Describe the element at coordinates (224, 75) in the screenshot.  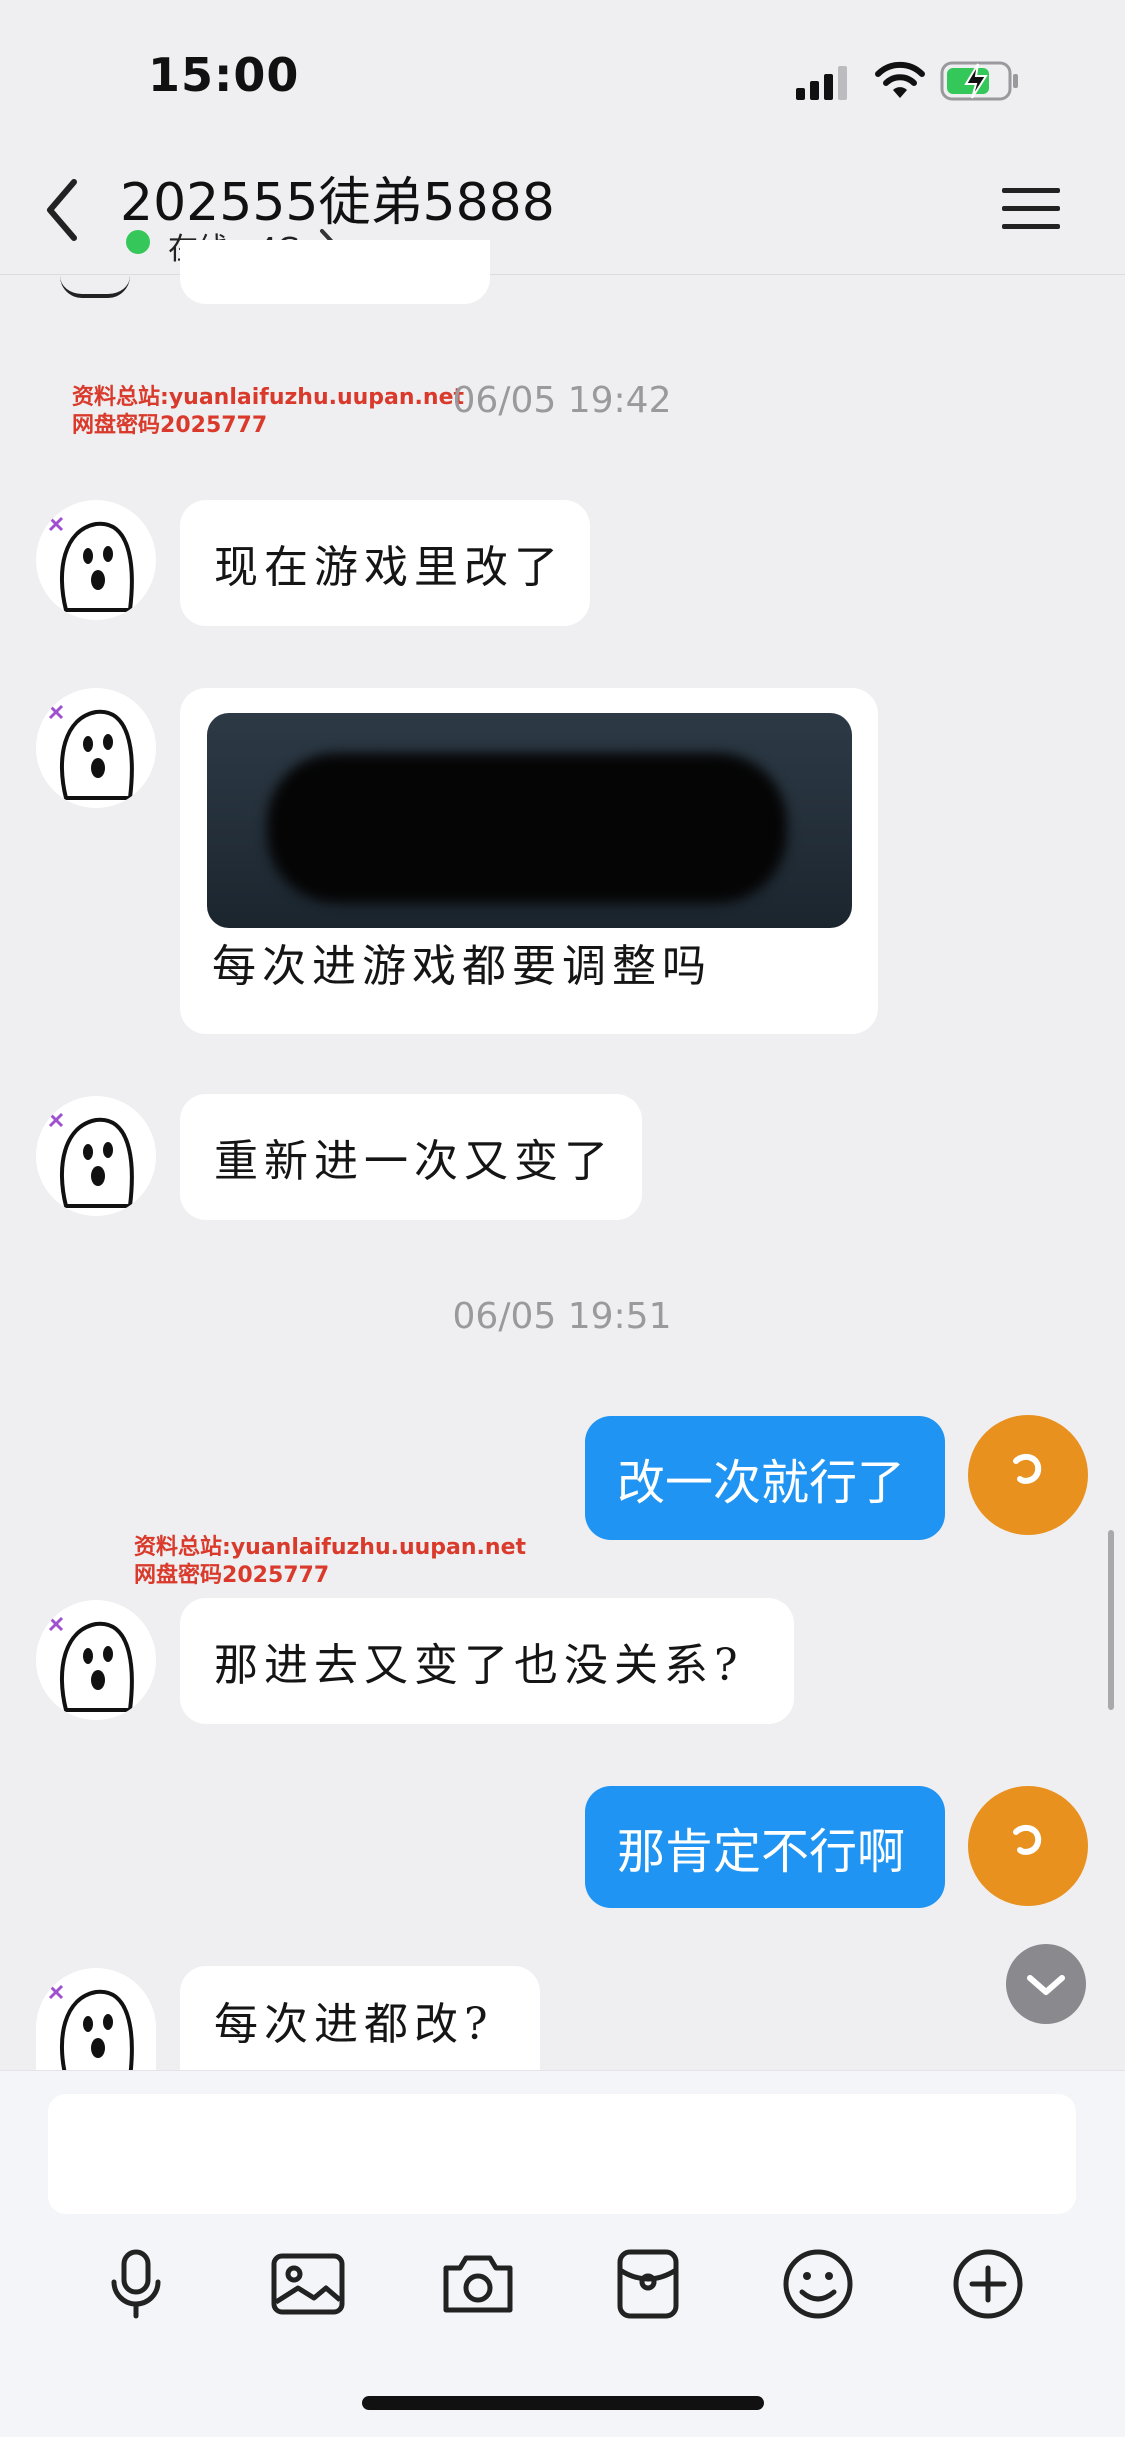
I see `status-time: 15:00` at that location.